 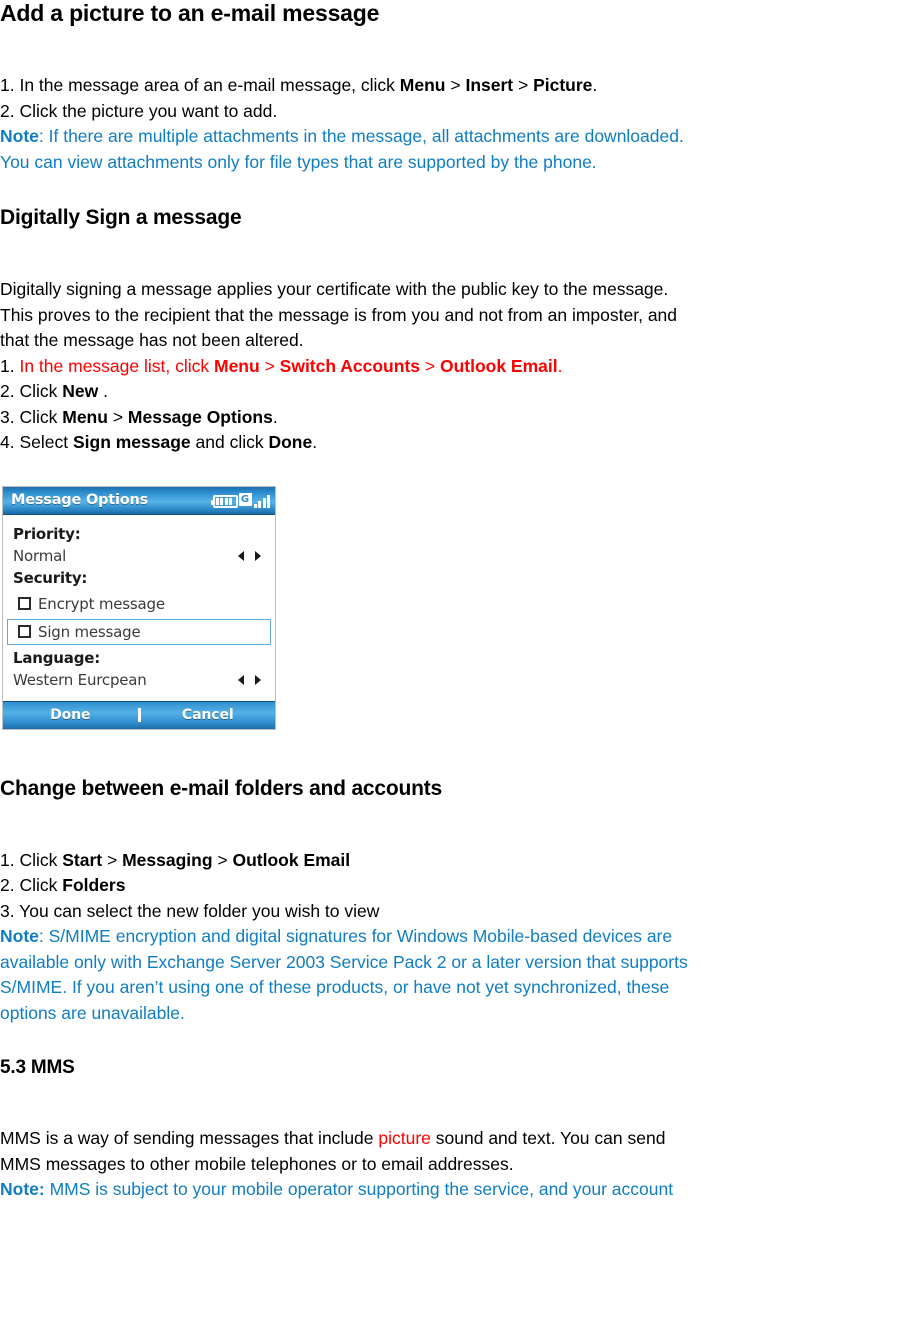 I want to click on ui-term-start: Start, so click(x=82, y=859).